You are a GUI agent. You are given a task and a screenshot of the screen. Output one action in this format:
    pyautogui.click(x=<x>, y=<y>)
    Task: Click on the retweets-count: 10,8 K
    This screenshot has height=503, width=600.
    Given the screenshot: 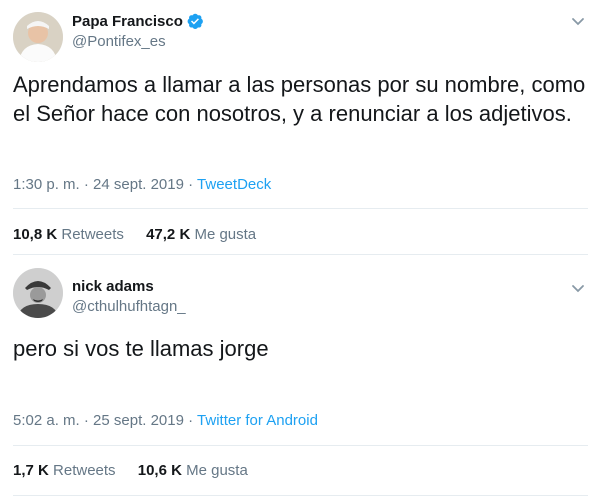 What is the action you would take?
    pyautogui.click(x=35, y=234)
    